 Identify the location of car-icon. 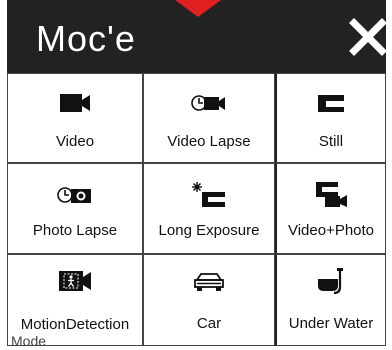
(209, 282).